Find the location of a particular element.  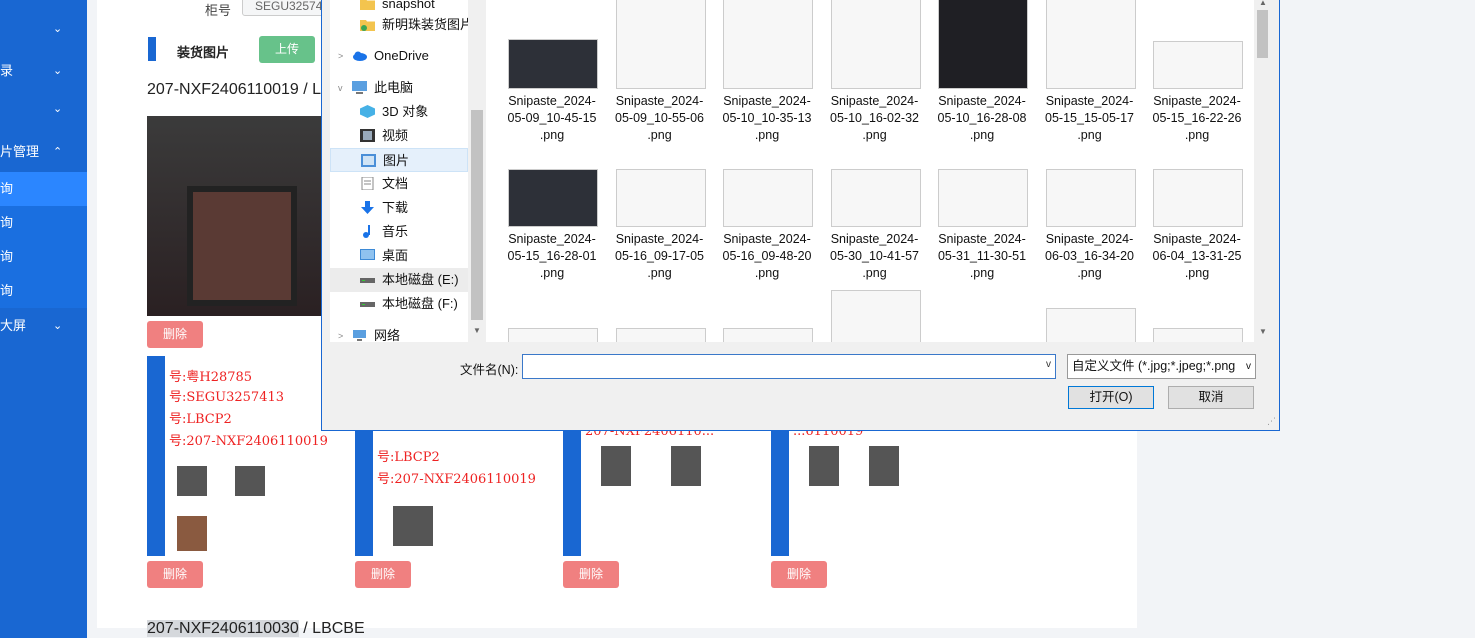

nav-label: 3D 对象 is located at coordinates (405, 111).